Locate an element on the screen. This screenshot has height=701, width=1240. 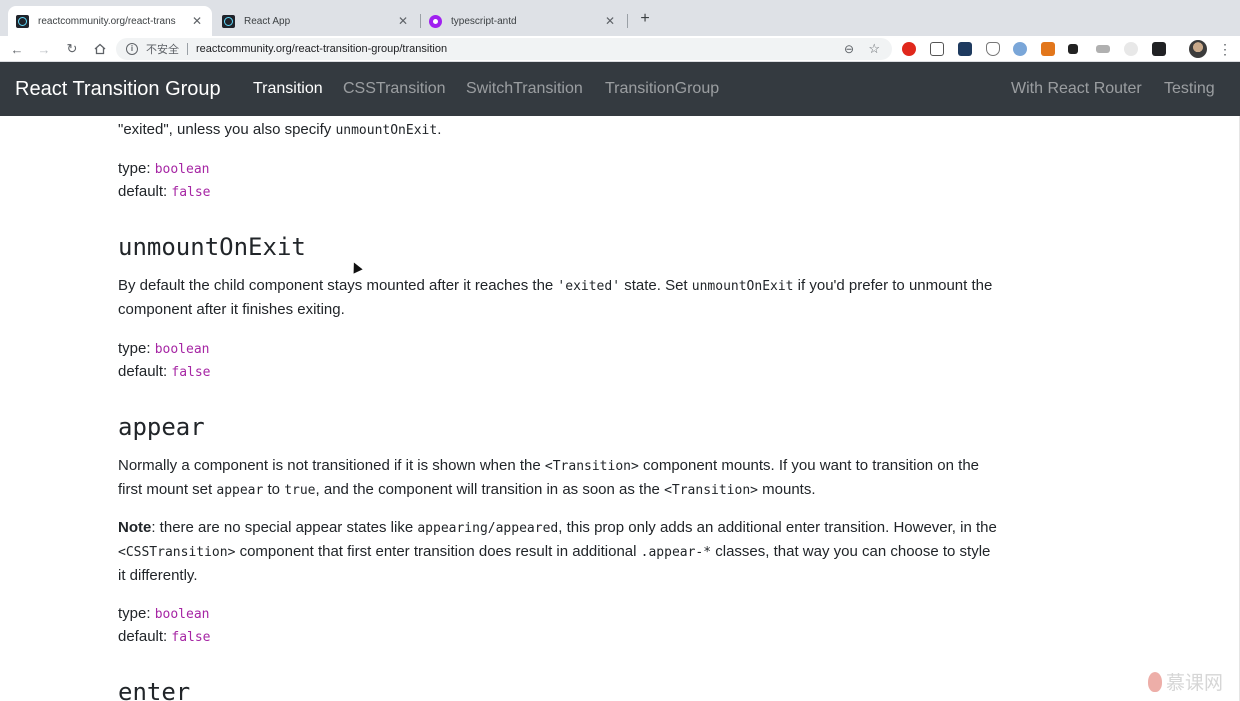
home-button is located at coordinates (100, 49).